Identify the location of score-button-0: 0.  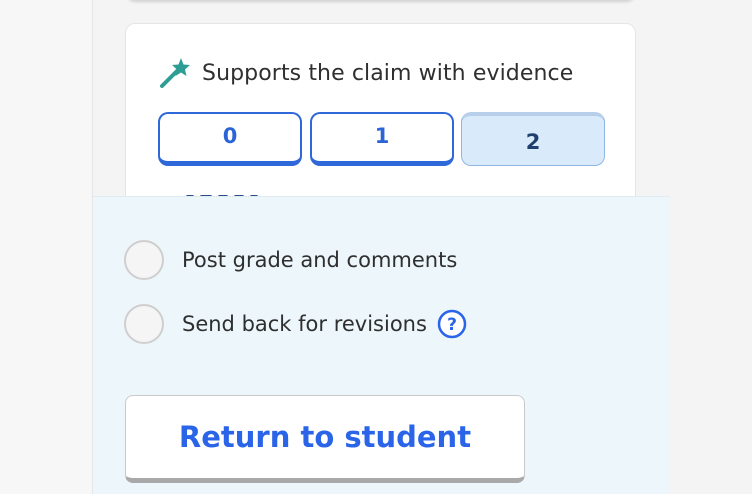
(230, 139).